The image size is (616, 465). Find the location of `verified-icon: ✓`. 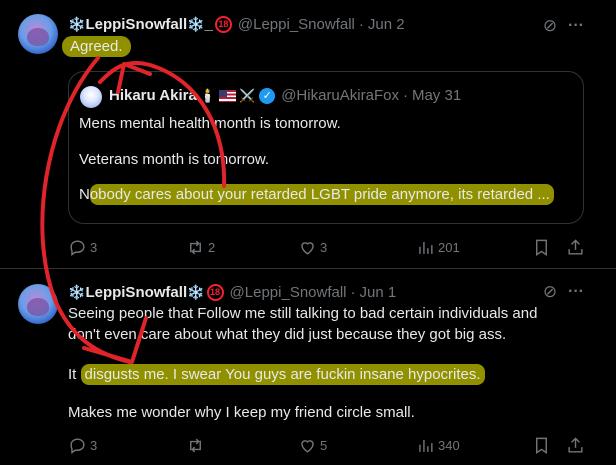

verified-icon: ✓ is located at coordinates (267, 95).